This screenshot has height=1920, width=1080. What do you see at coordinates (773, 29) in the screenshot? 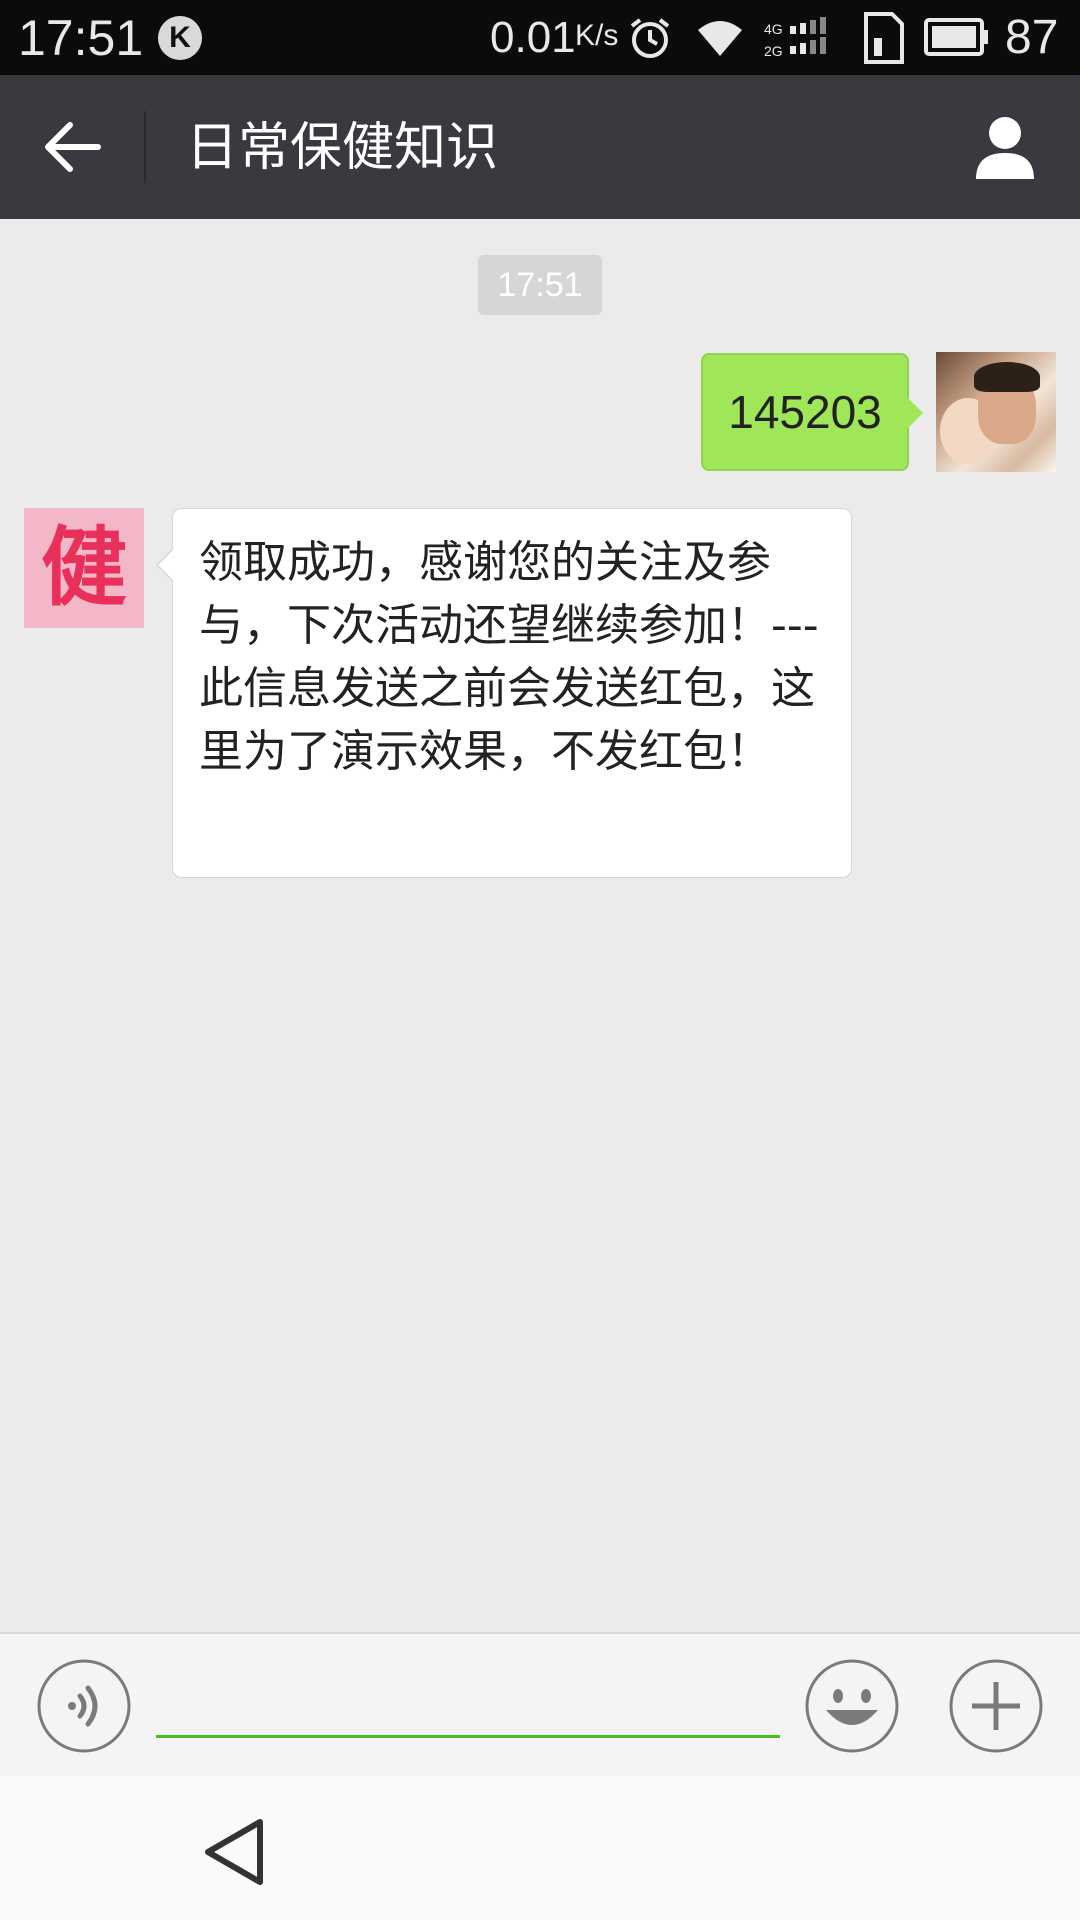
I see `svg-text: 4G` at bounding box center [773, 29].